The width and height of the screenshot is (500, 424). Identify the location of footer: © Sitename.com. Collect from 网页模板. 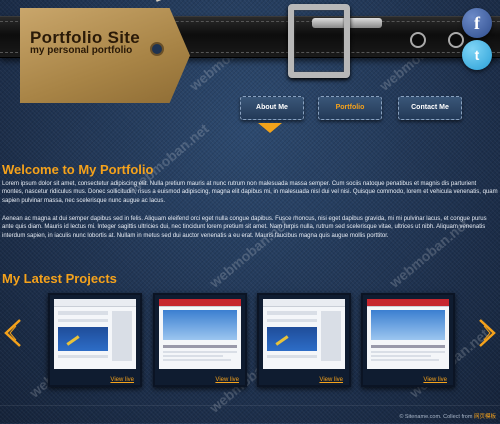
(250, 414).